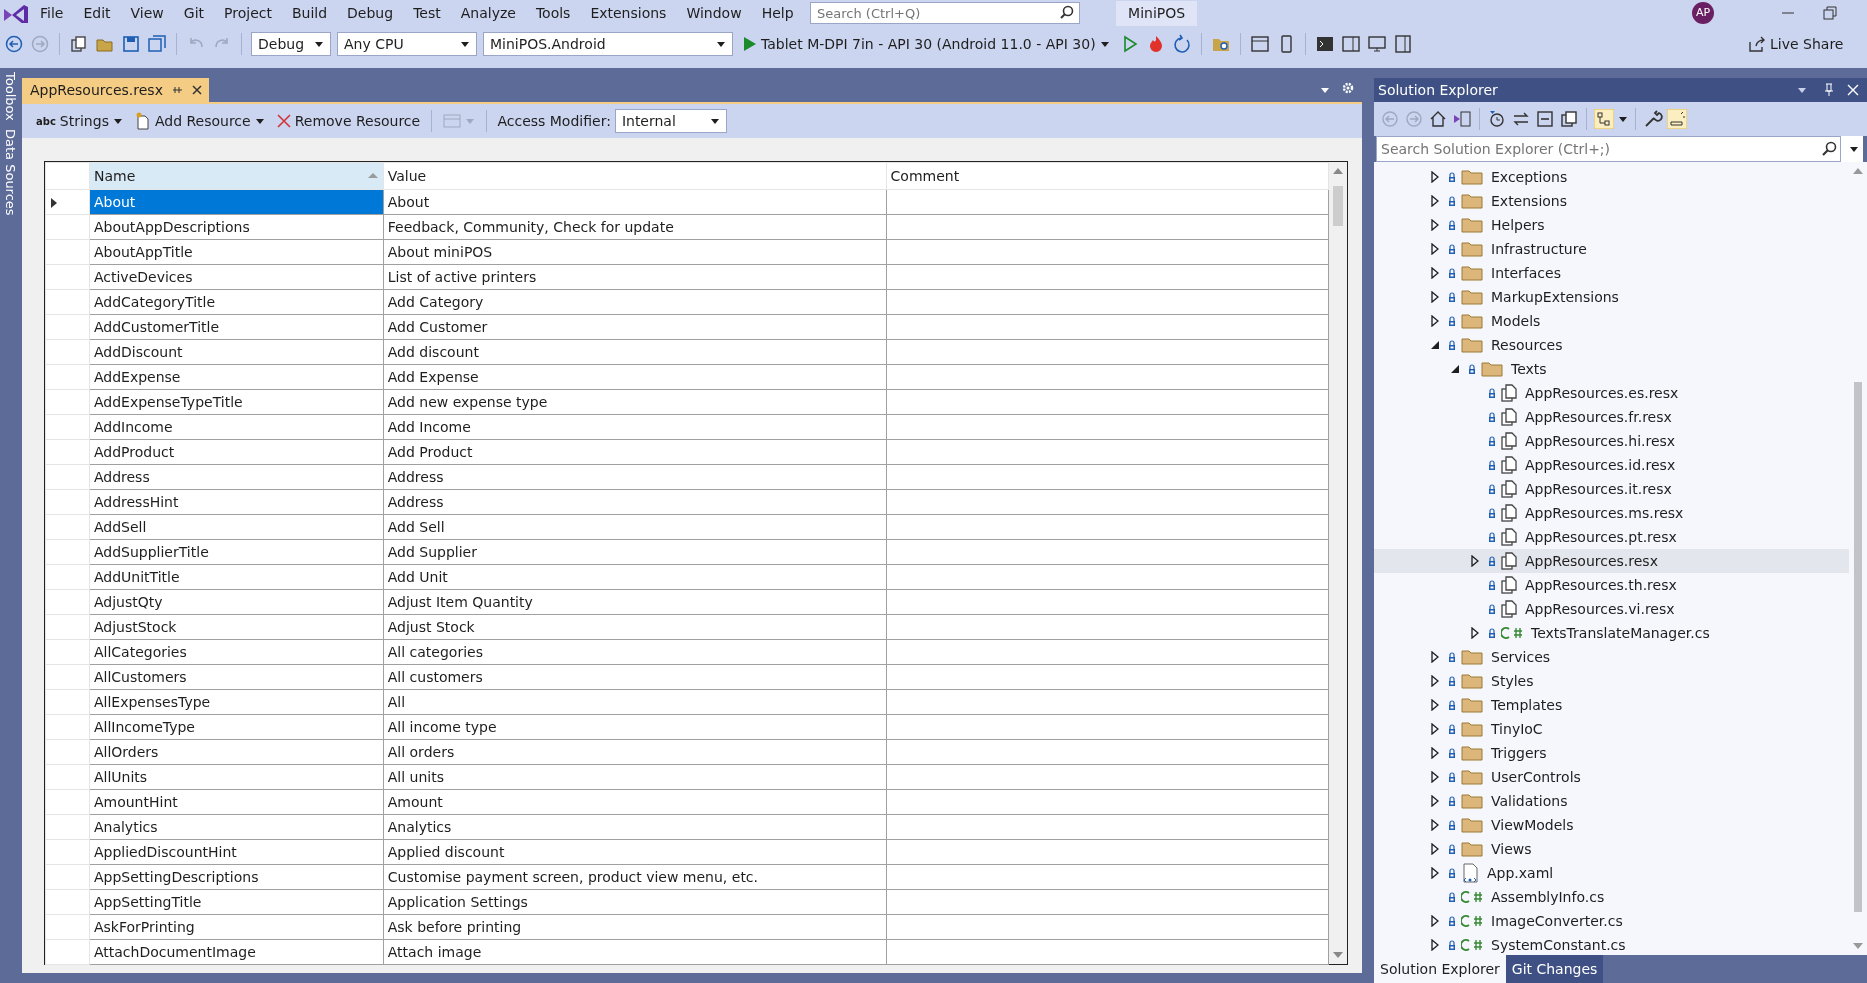 The image size is (1867, 983). Describe the element at coordinates (236, 727) in the screenshot. I see `table-cell: AllIncomeType` at that location.